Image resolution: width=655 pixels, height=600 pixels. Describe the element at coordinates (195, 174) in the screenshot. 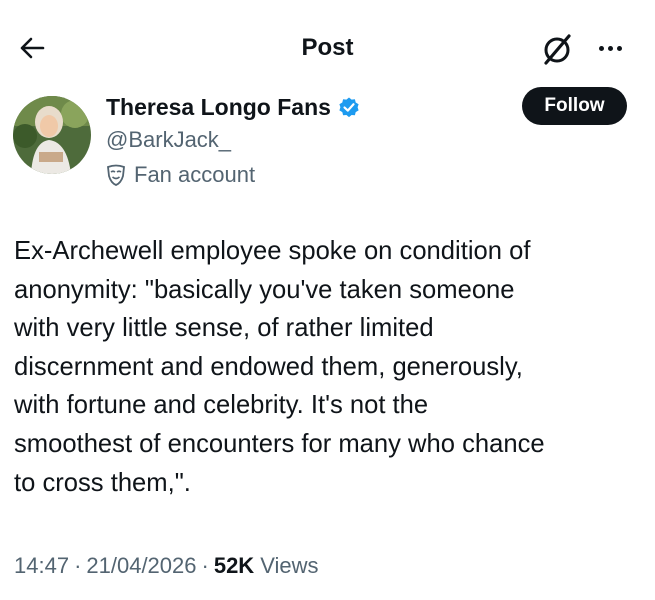

I see `fan-account-text: Fan account` at that location.